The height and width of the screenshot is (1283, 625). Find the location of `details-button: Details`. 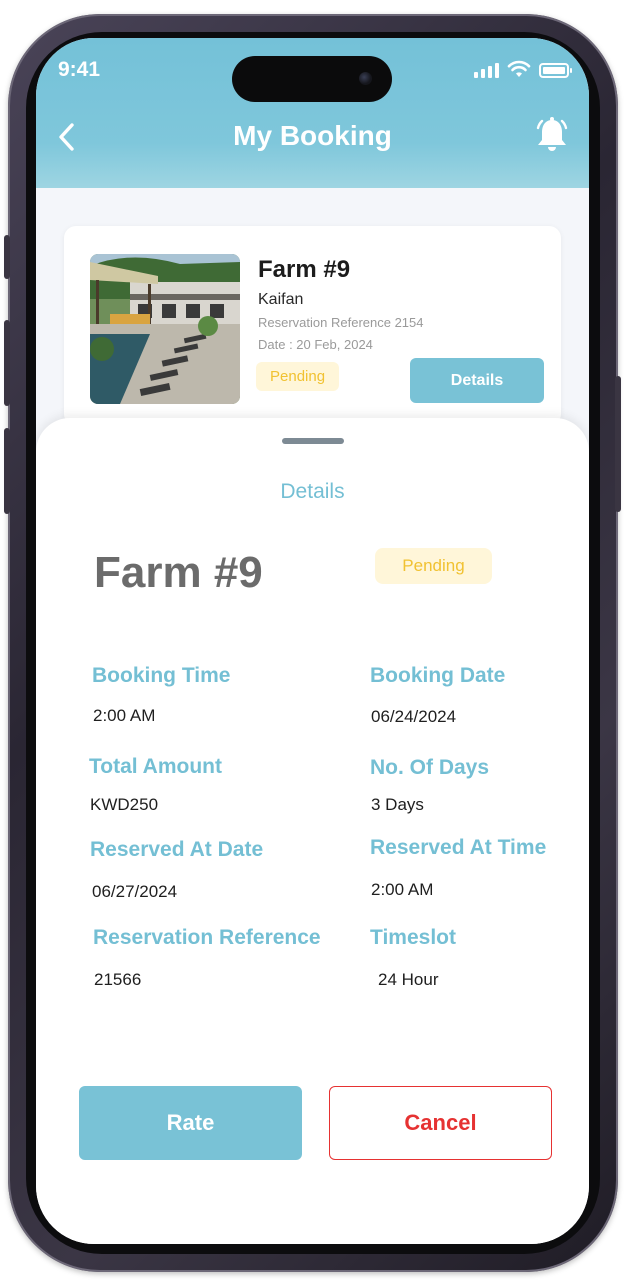

details-button: Details is located at coordinates (477, 380).